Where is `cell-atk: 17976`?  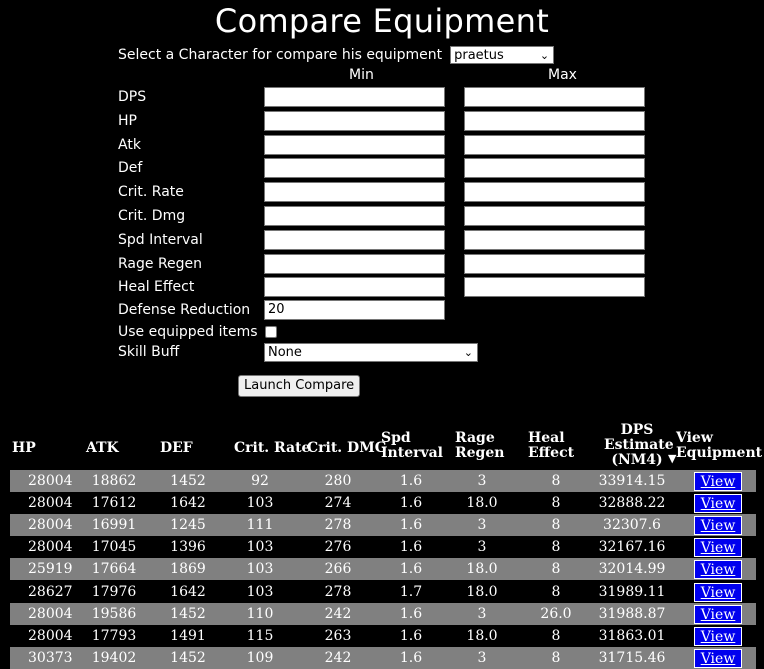
cell-atk: 17976 is located at coordinates (114, 592).